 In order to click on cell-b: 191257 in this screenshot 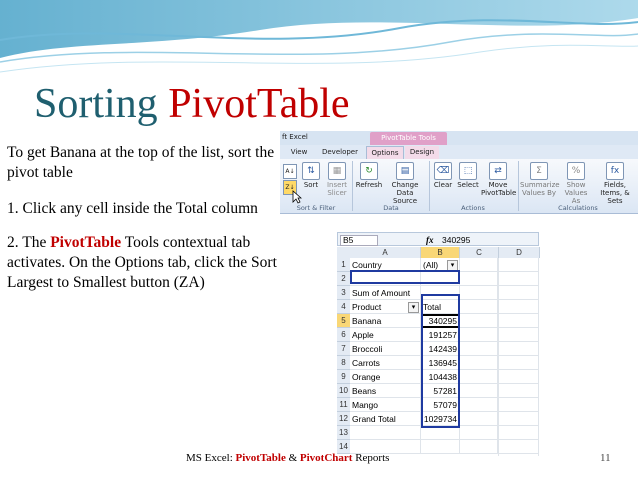, I will do `click(440, 335)`.